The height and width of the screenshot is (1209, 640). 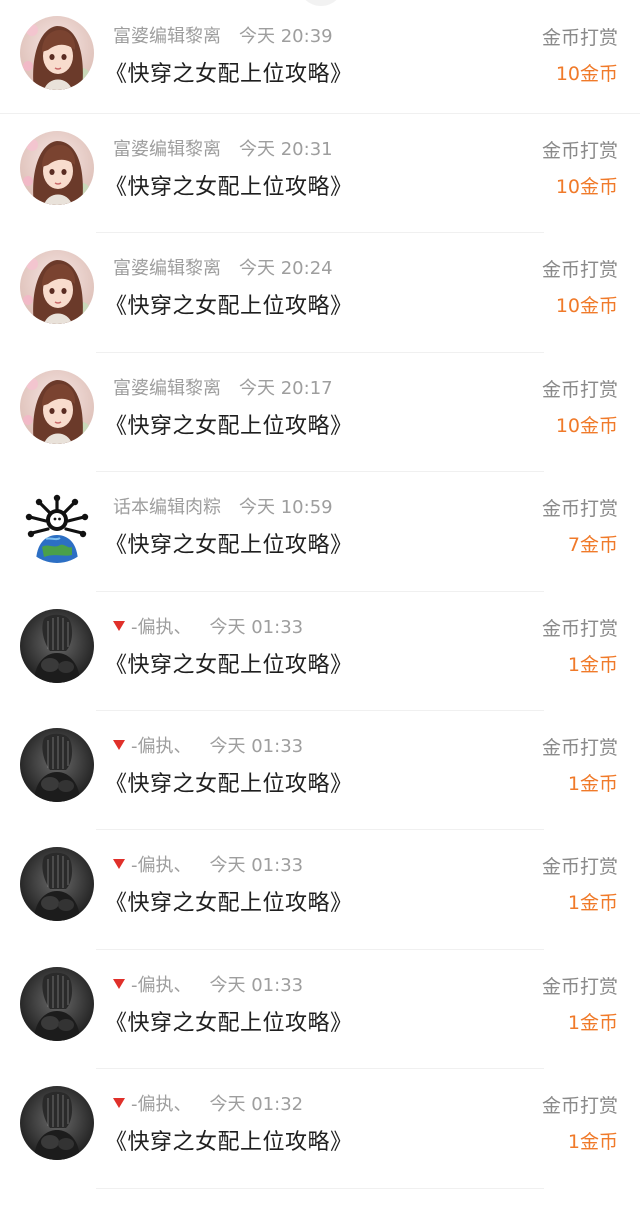 I want to click on timestamp: 今天 20:39, so click(x=286, y=36).